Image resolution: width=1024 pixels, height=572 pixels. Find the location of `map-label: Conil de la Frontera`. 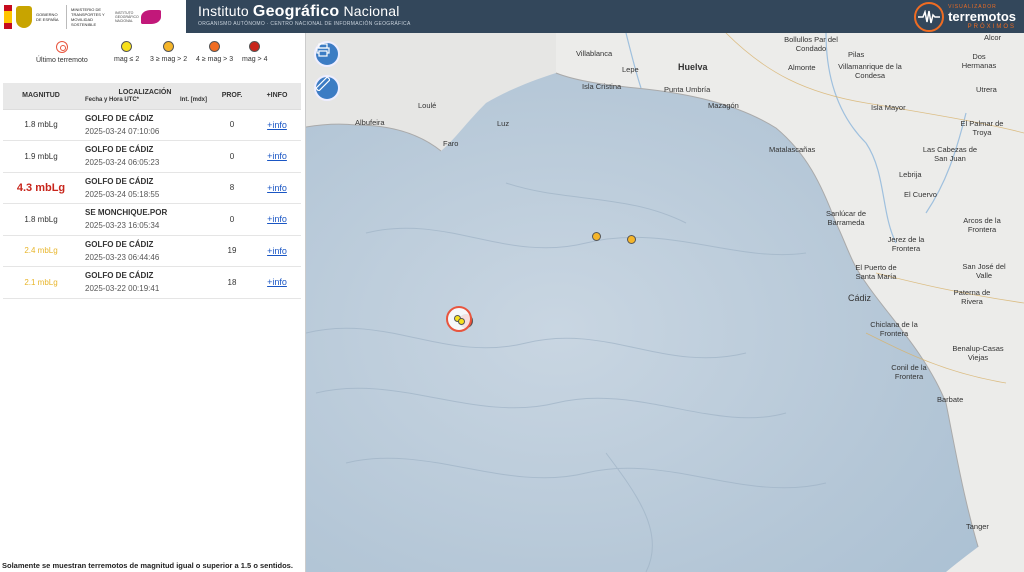

map-label: Conil de la Frontera is located at coordinates (909, 372).